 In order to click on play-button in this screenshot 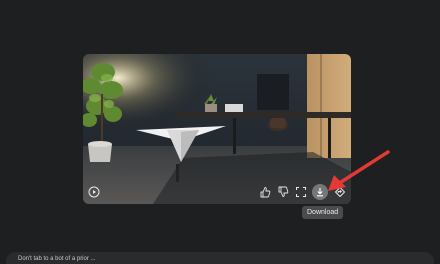, I will do `click(94, 192)`.